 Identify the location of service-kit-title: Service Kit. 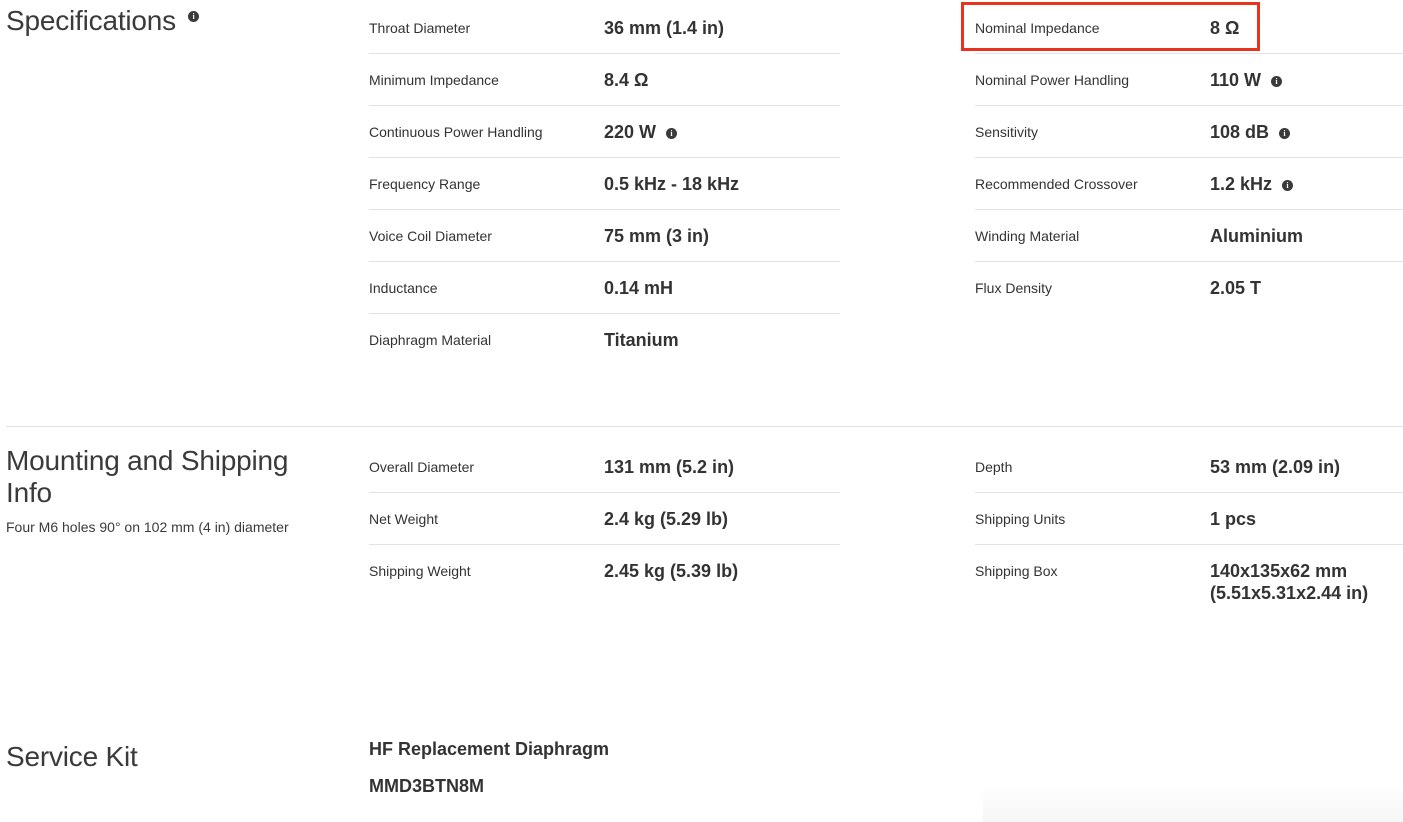
(72, 756).